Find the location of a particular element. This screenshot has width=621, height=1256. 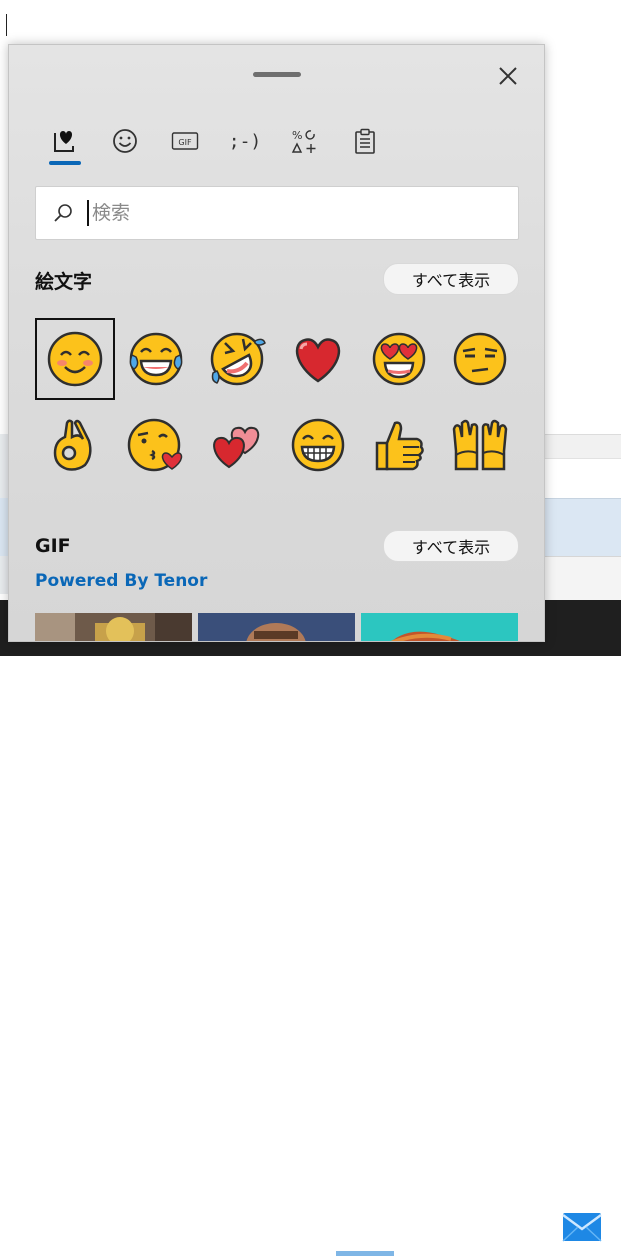

symbols-icon: % is located at coordinates (303, 141).